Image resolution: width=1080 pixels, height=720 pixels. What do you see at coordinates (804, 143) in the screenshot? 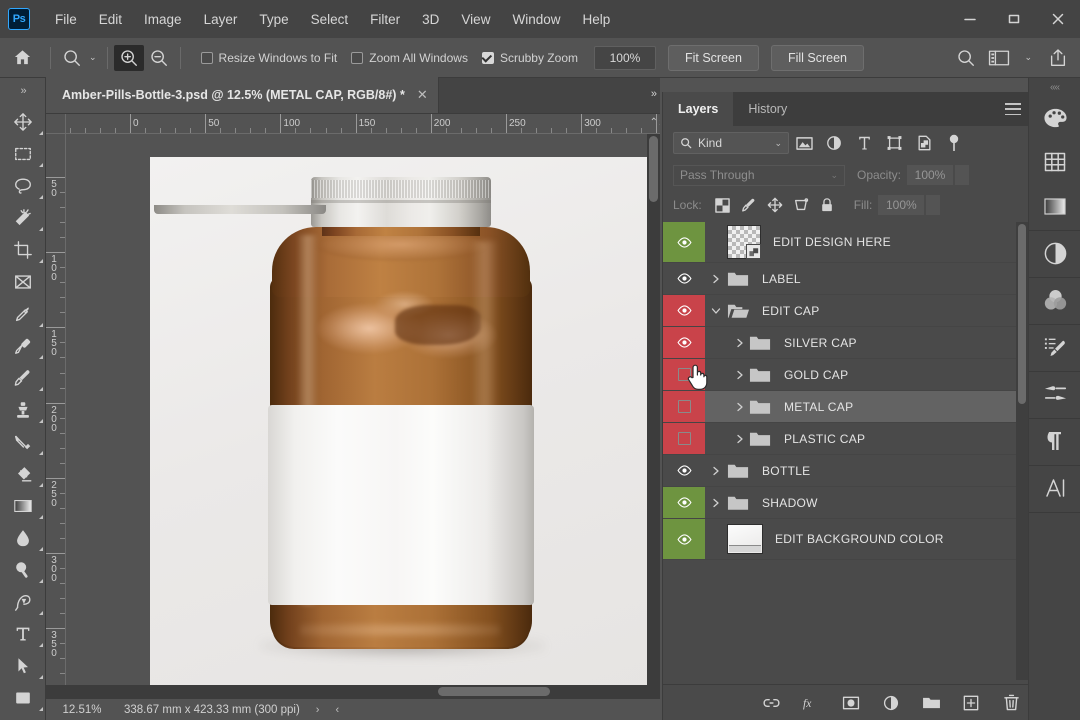
I see `pixel-filter-icon` at bounding box center [804, 143].